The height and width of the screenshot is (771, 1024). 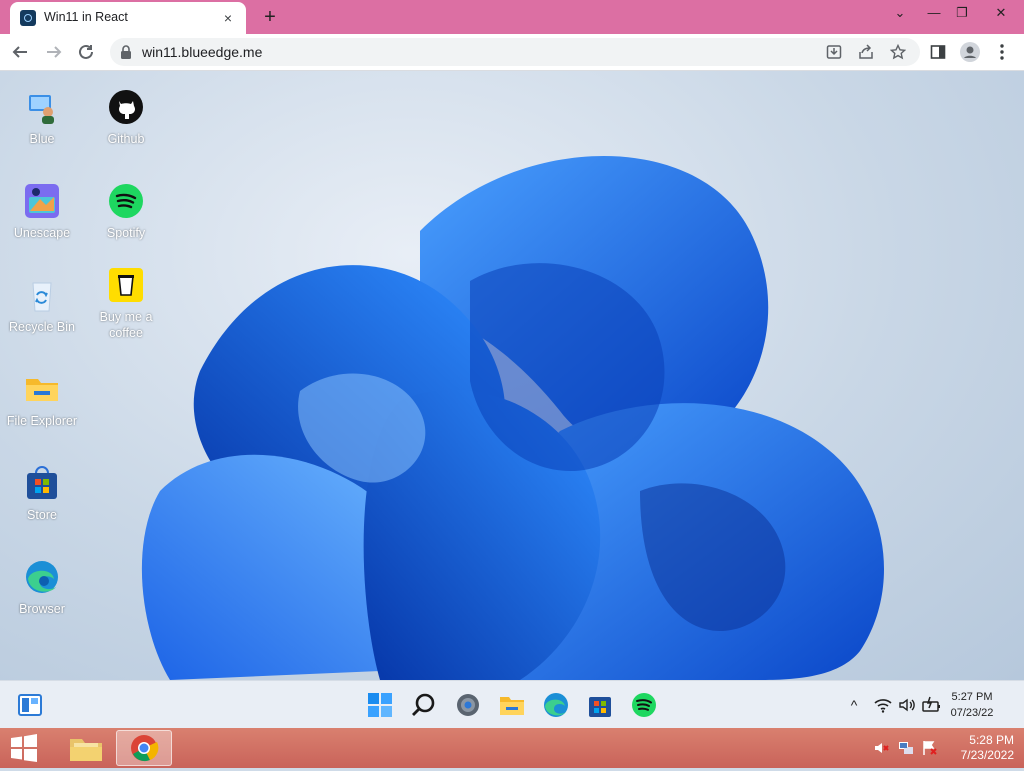 I want to click on volume-icon, so click(x=907, y=705).